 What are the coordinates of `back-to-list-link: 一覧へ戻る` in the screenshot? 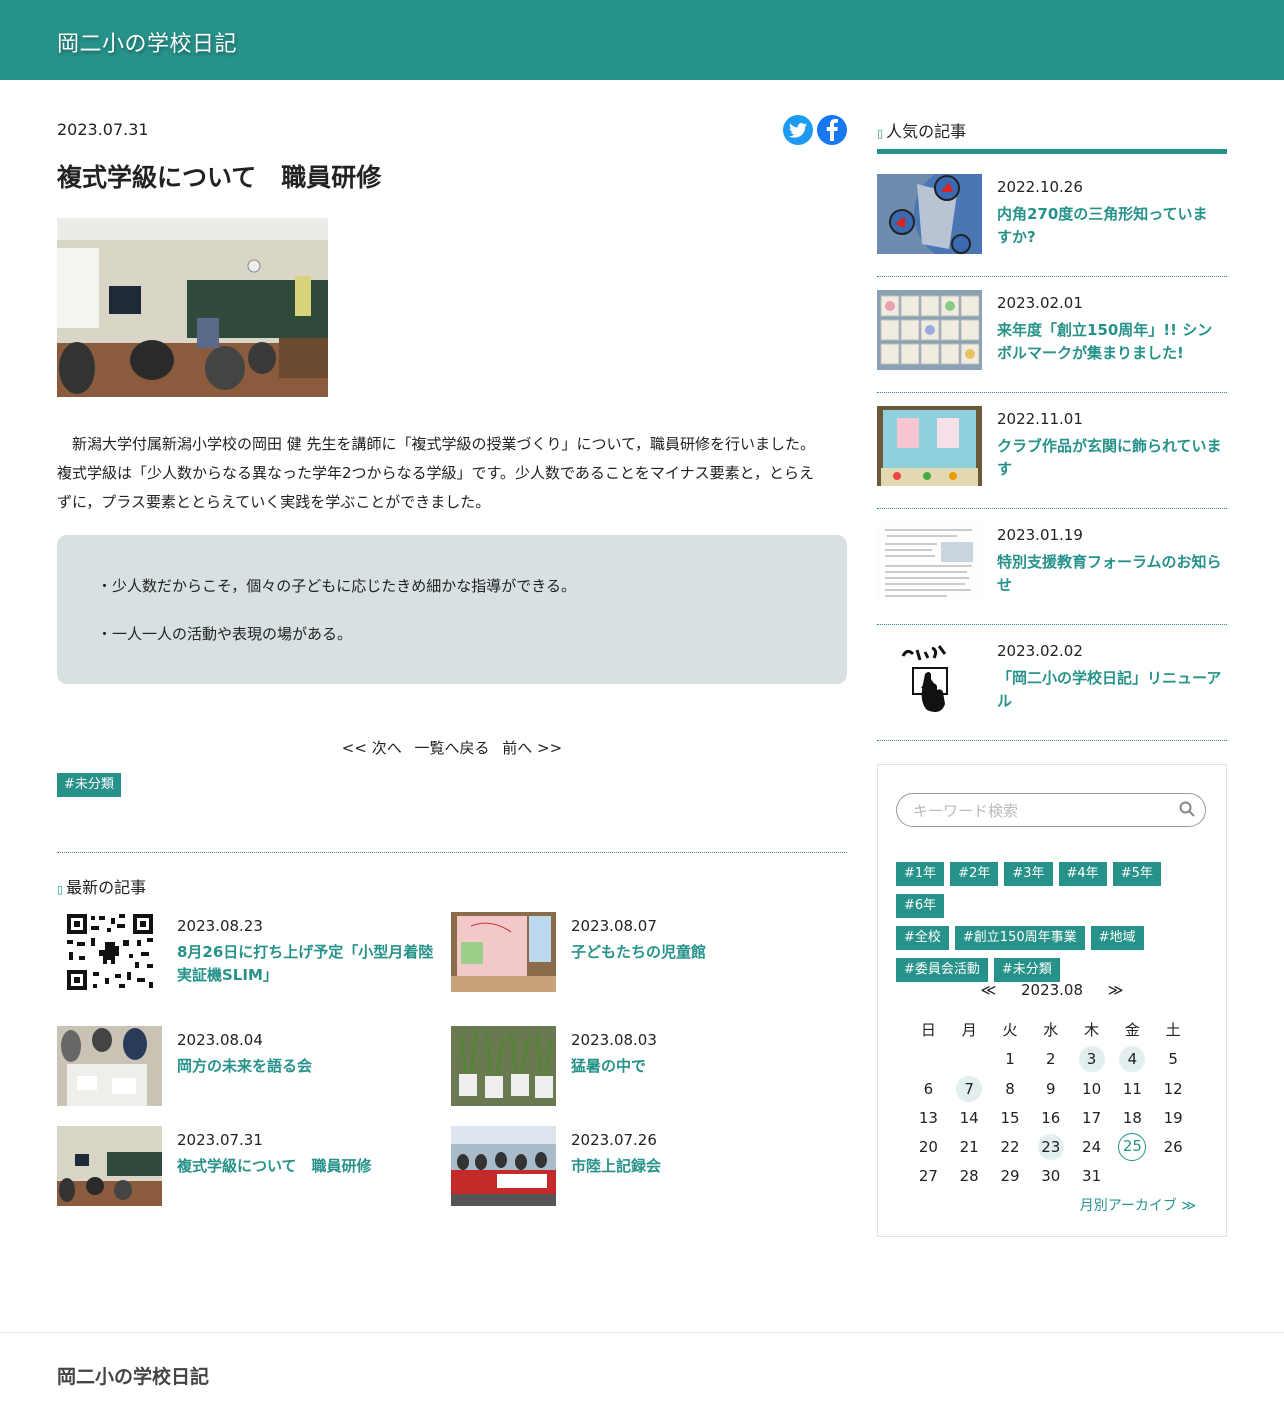 It's located at (451, 748).